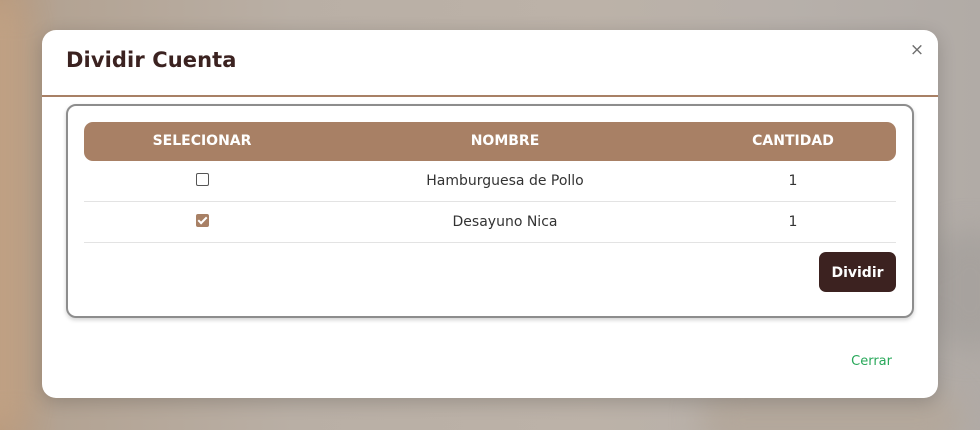  I want to click on table-row: Hamburguesa de Pollo 1, so click(490, 181).